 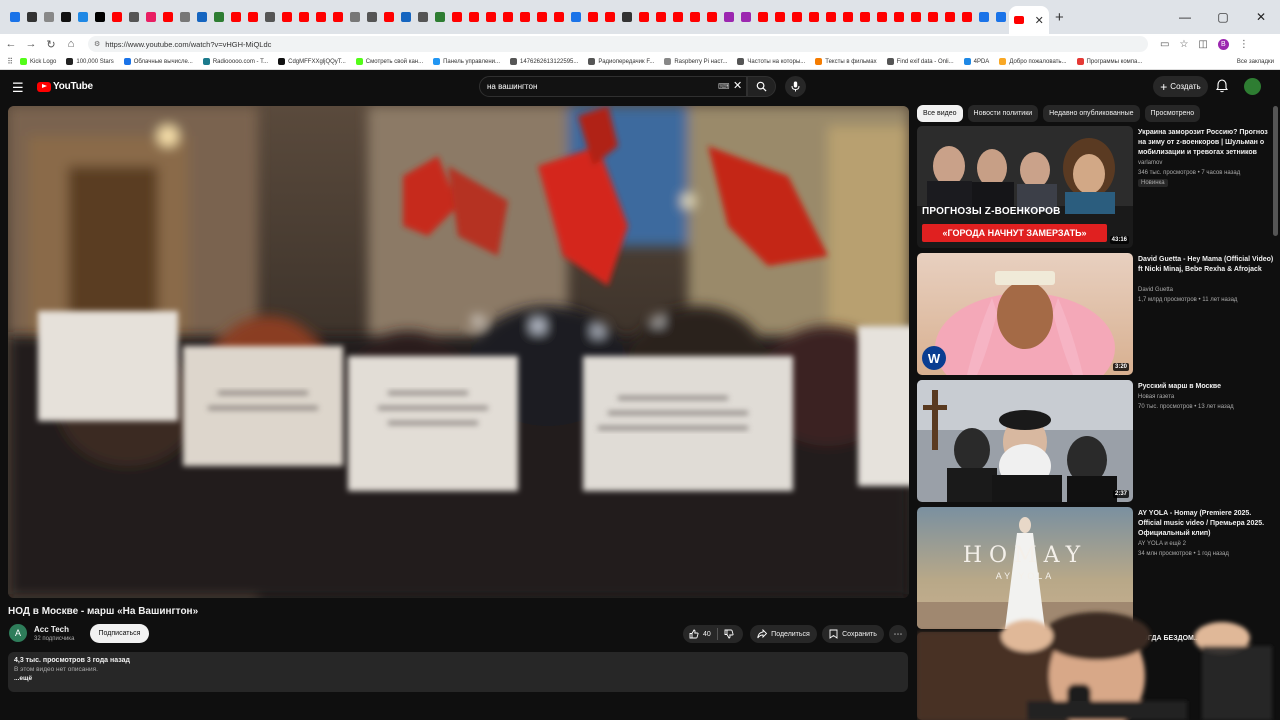 What do you see at coordinates (10, 61) in the screenshot?
I see `apps-grid-icon: ⠿` at bounding box center [10, 61].